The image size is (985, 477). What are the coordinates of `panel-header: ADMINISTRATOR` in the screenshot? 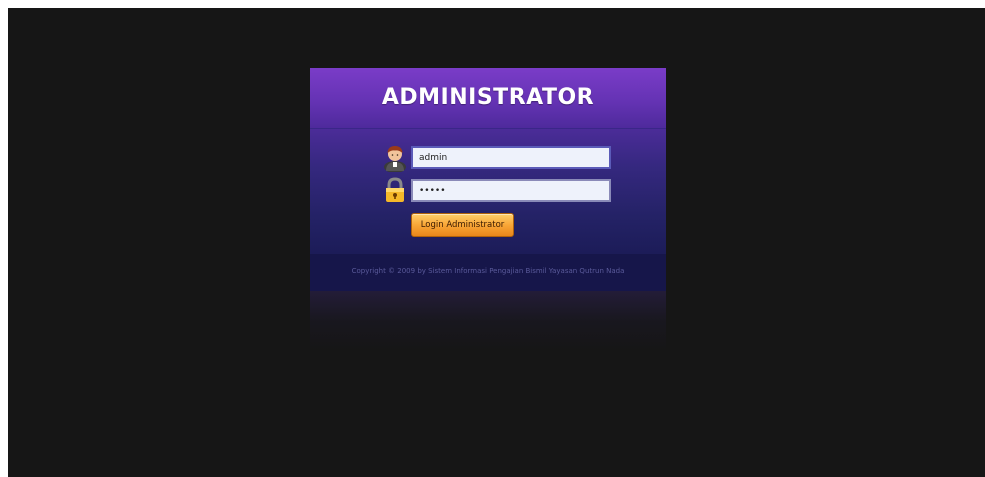 It's located at (488, 98).